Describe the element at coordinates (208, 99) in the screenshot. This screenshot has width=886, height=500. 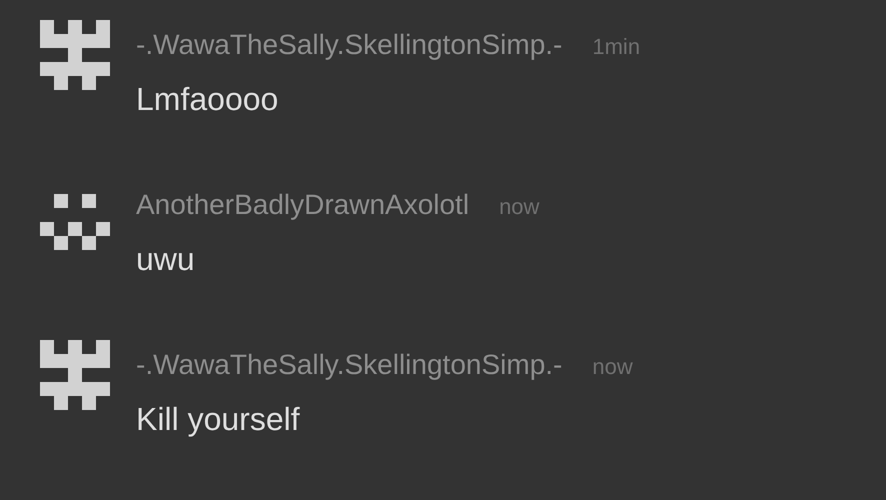
I see `message-text: Lmfaoooo` at that location.